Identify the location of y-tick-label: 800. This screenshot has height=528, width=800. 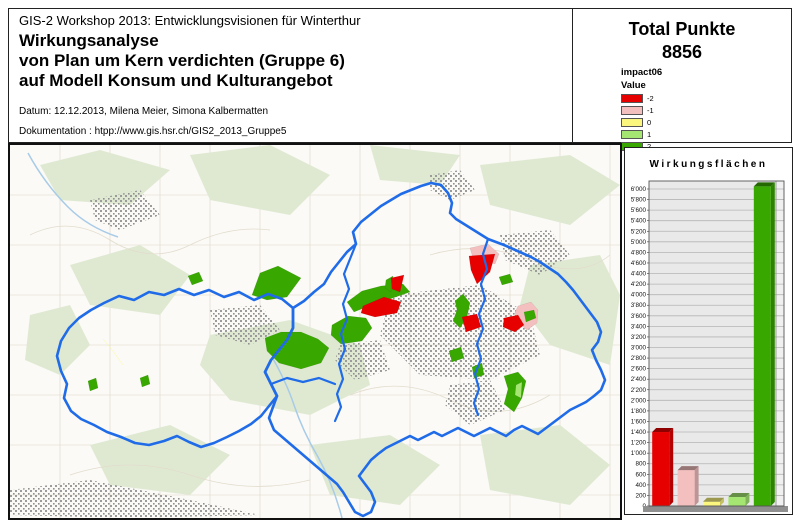
(640, 464).